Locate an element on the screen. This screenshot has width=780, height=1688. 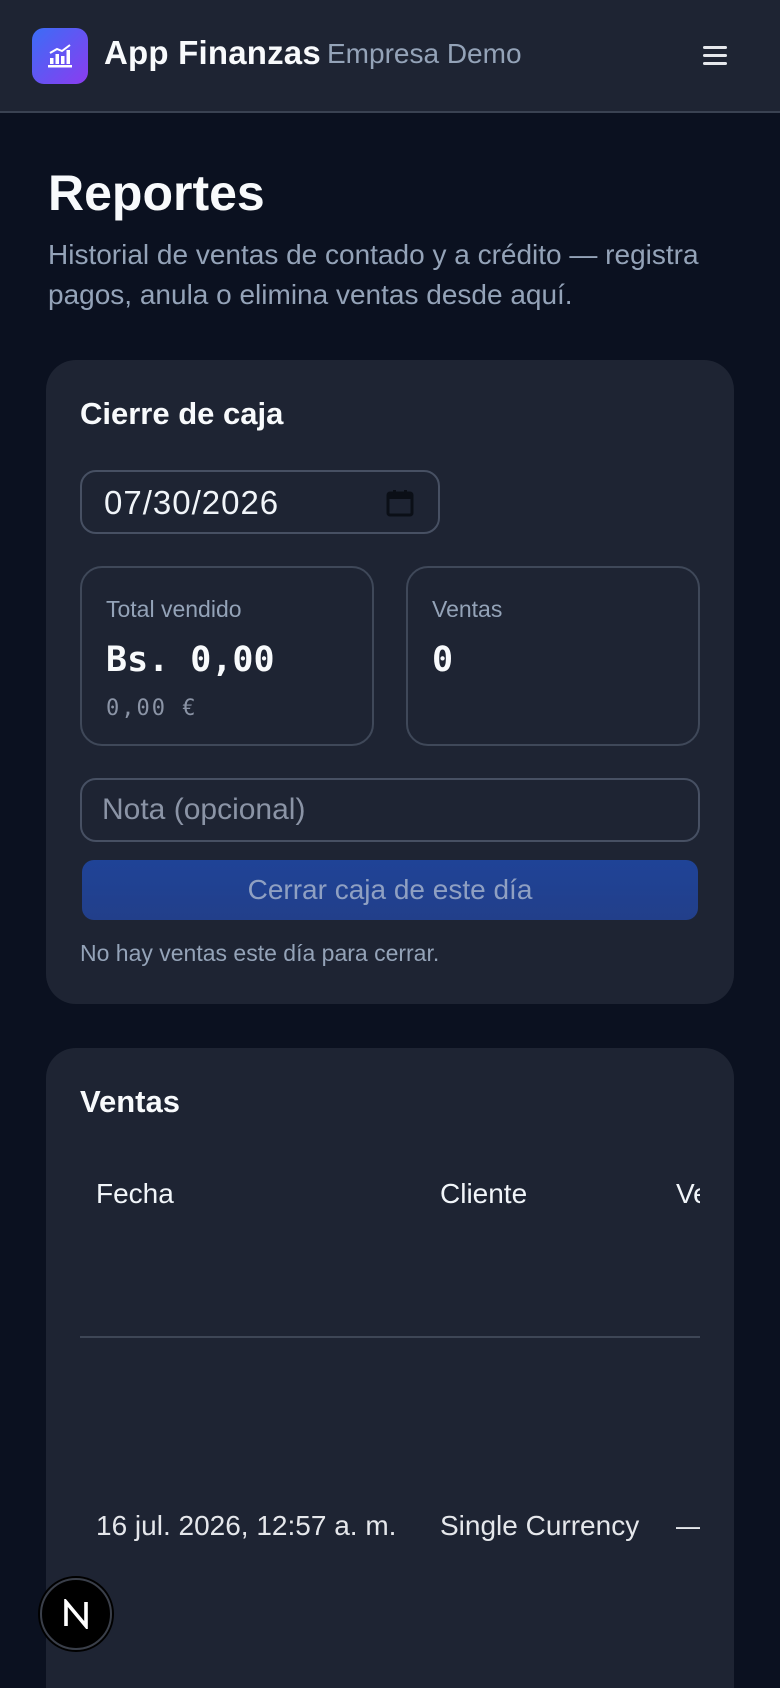
column-header-ve: Ve is located at coordinates (688, 1194).